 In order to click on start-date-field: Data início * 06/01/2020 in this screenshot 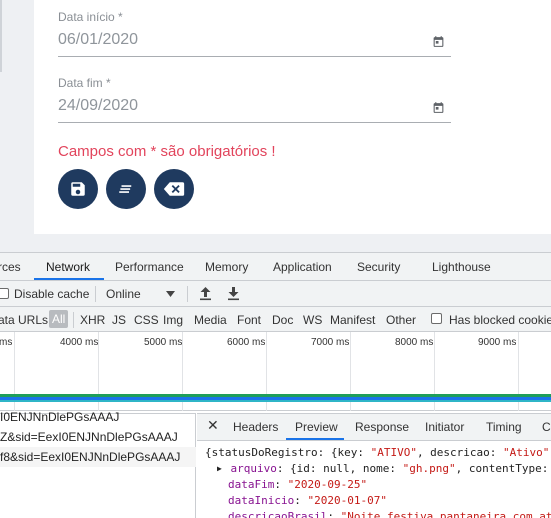, I will do `click(254, 34)`.